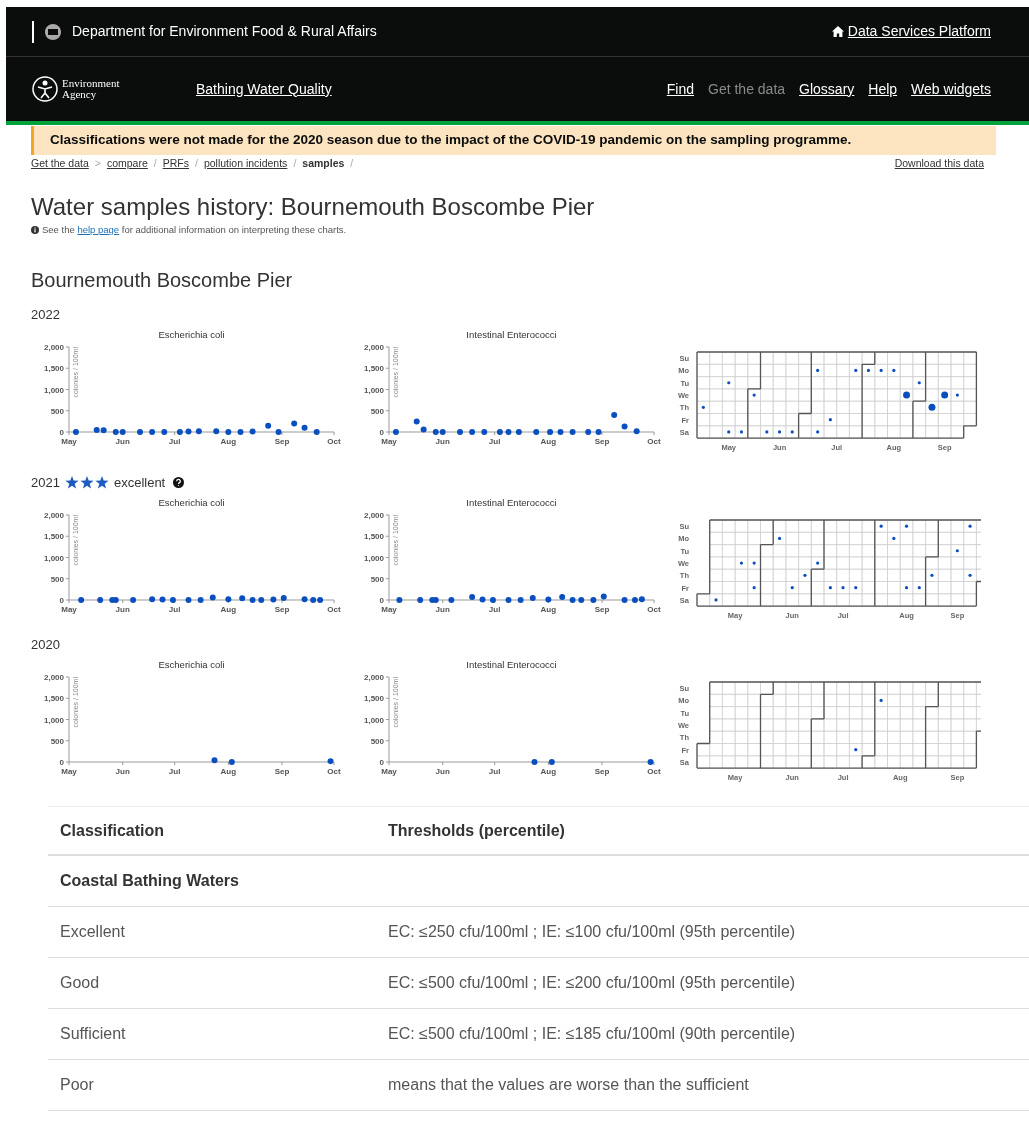 This screenshot has height=1145, width=1029. I want to click on year-label: 2021, so click(45, 482).